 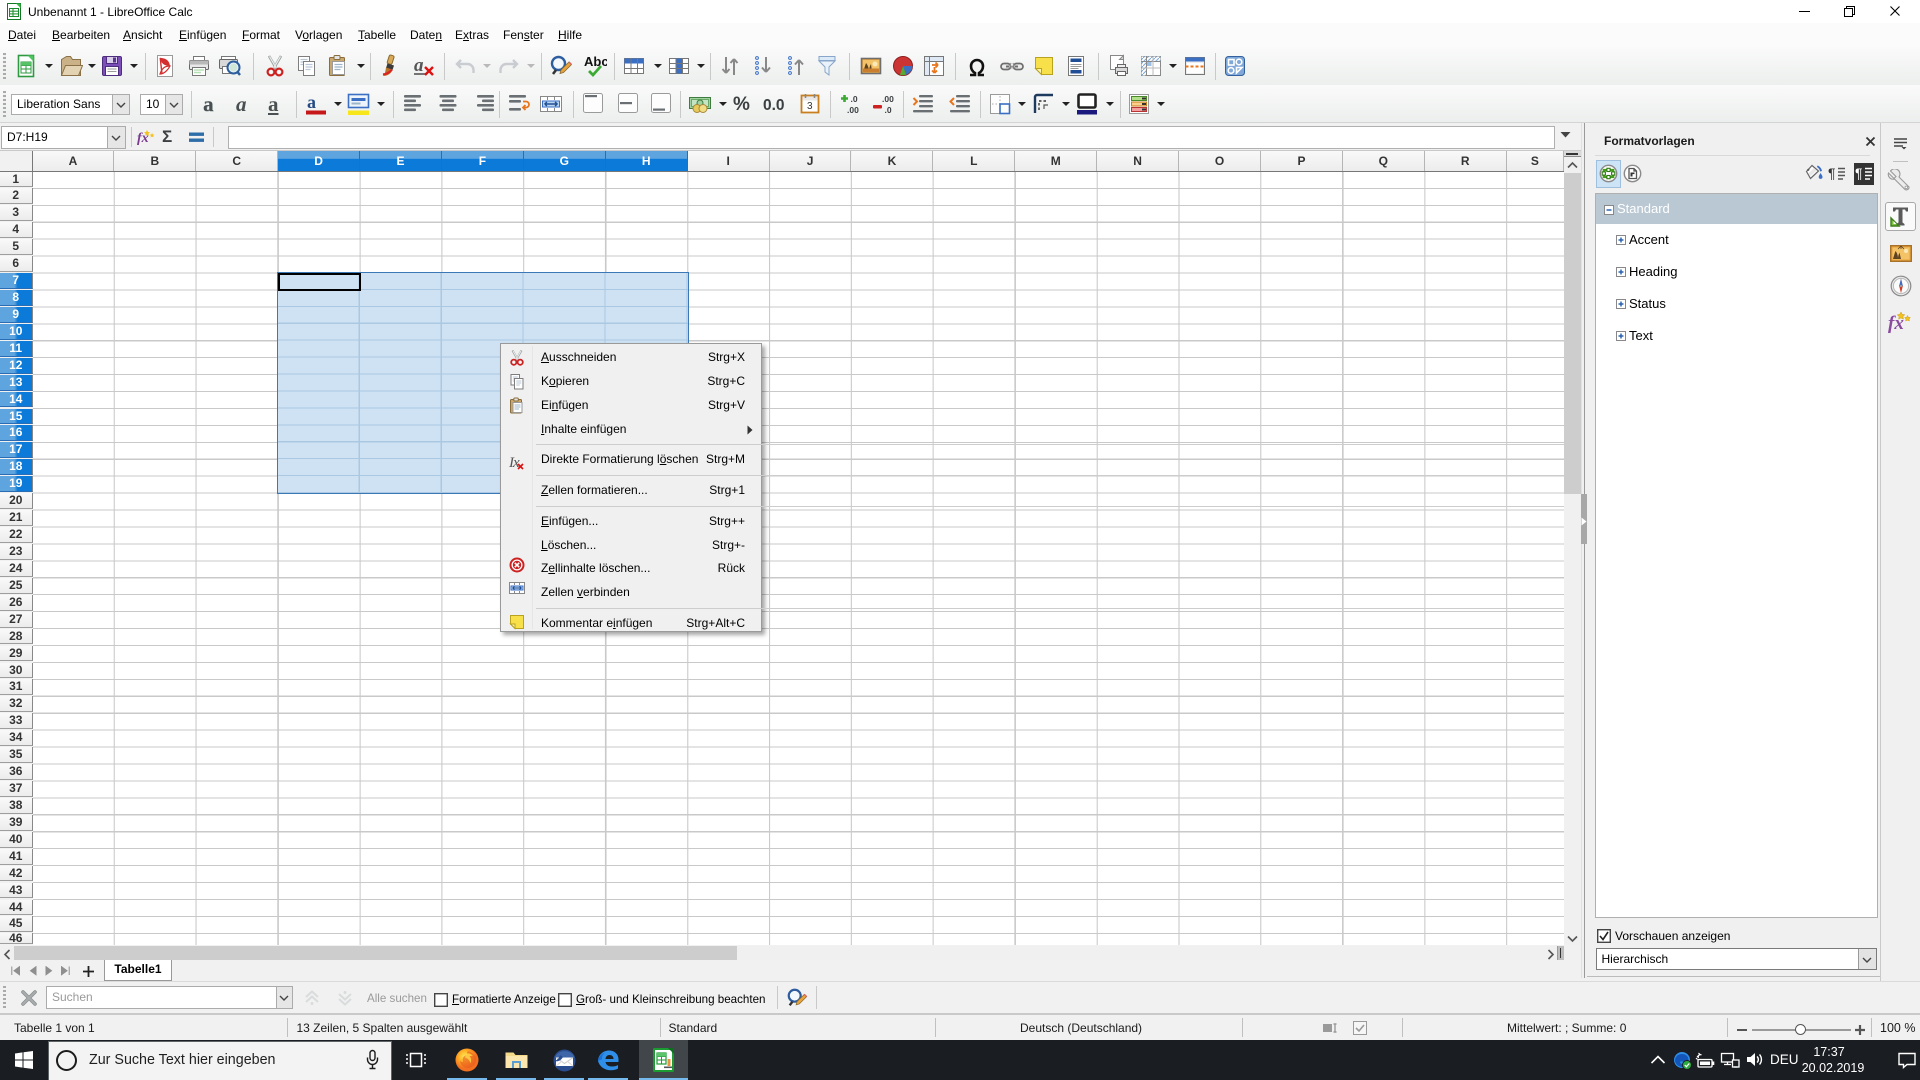 What do you see at coordinates (810, 106) in the screenshot?
I see `svg-text: 3` at bounding box center [810, 106].